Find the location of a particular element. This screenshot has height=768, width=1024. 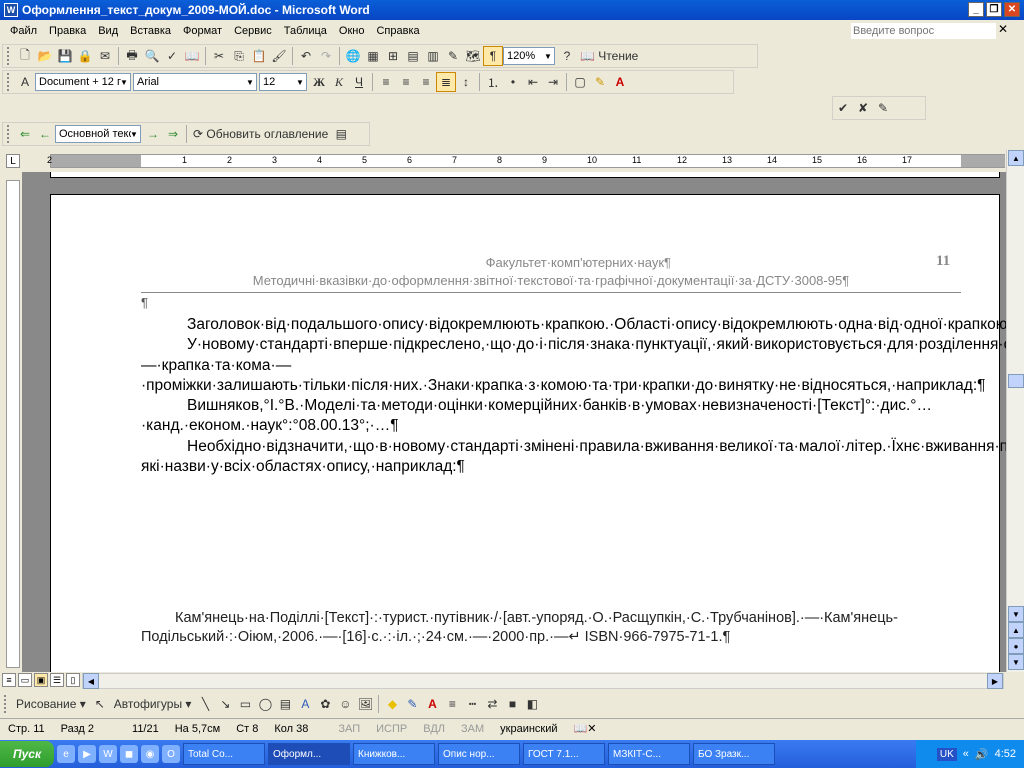

quicklaunch-word-icon: W is located at coordinates (108, 754).